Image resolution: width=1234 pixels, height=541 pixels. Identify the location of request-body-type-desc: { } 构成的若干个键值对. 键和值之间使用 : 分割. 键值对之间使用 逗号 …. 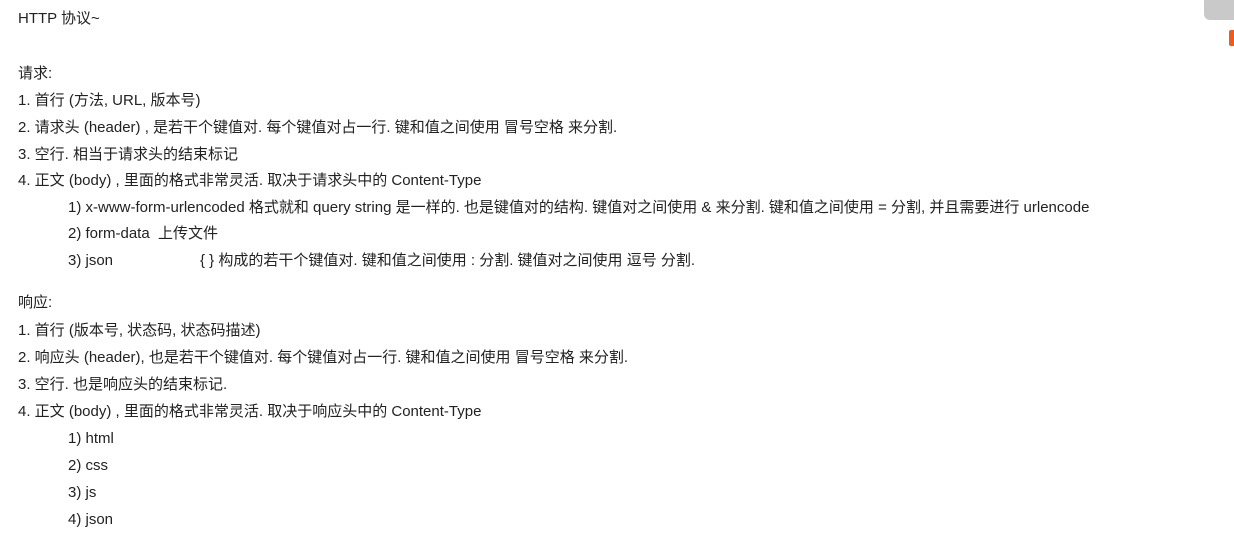
(448, 260).